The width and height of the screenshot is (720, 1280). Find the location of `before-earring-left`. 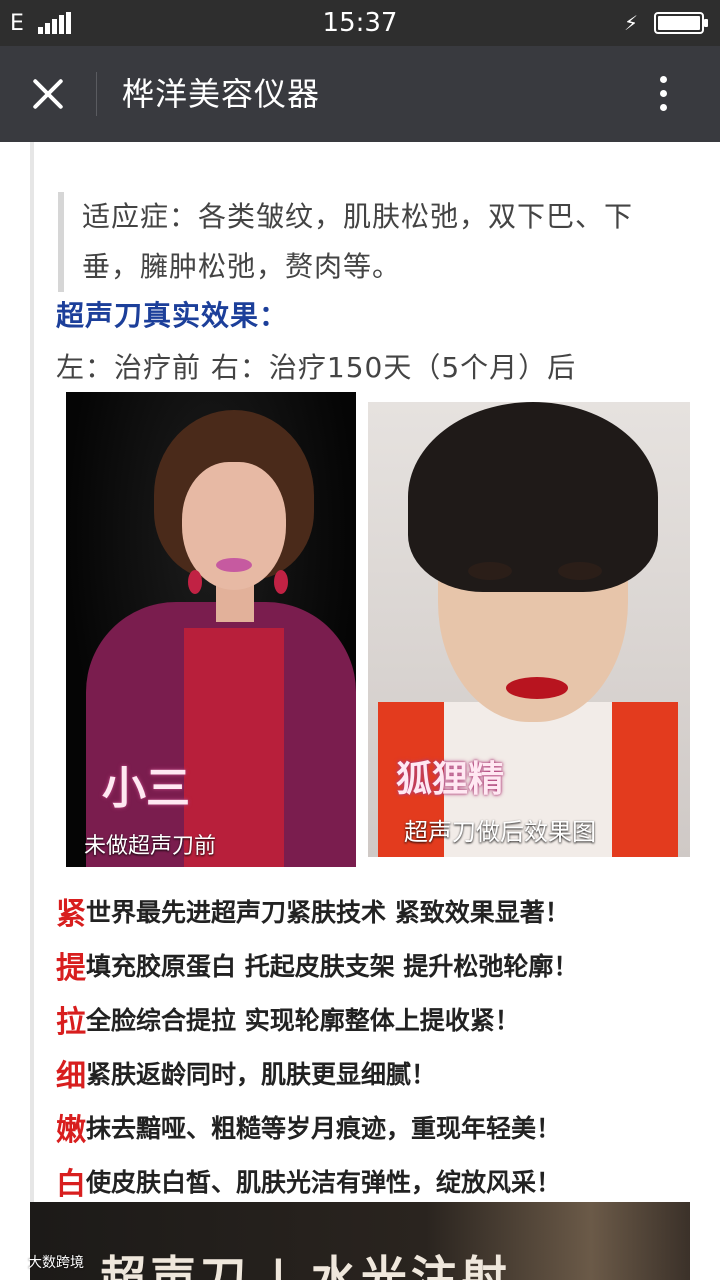

before-earring-left is located at coordinates (195, 582).